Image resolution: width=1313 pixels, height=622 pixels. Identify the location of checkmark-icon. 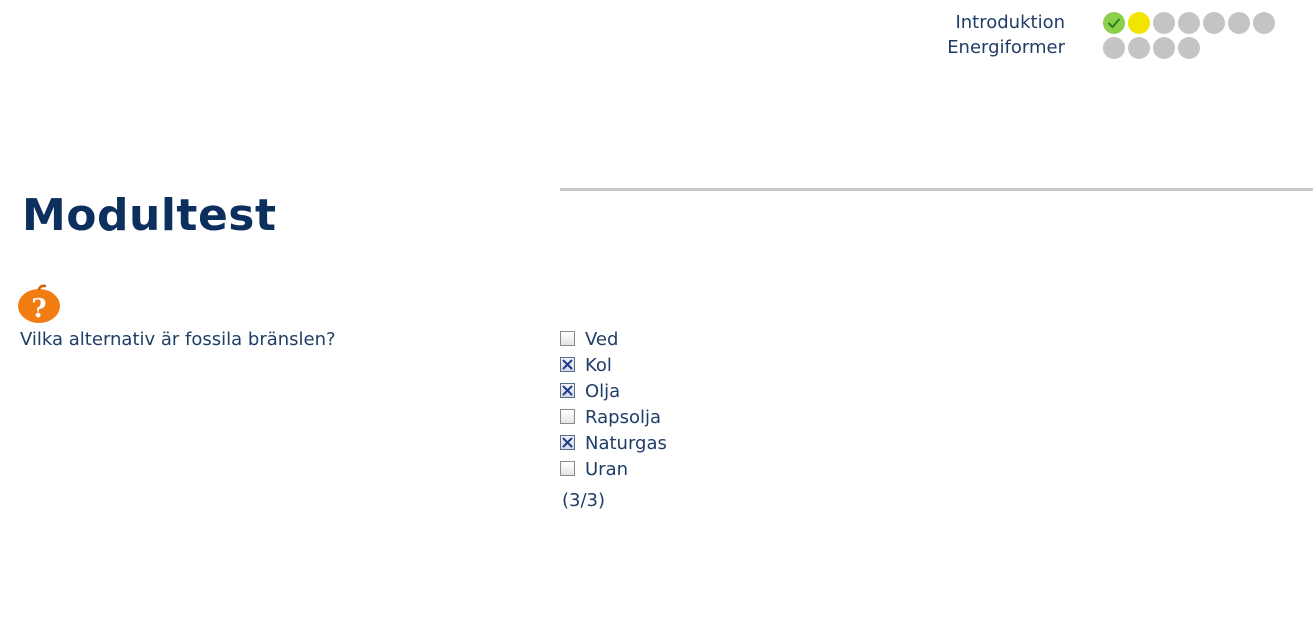
(1114, 23).